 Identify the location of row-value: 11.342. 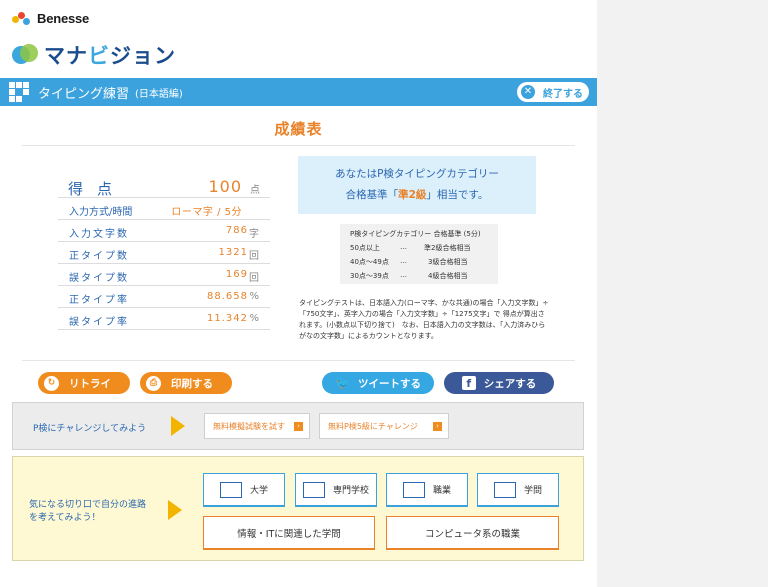
(227, 318).